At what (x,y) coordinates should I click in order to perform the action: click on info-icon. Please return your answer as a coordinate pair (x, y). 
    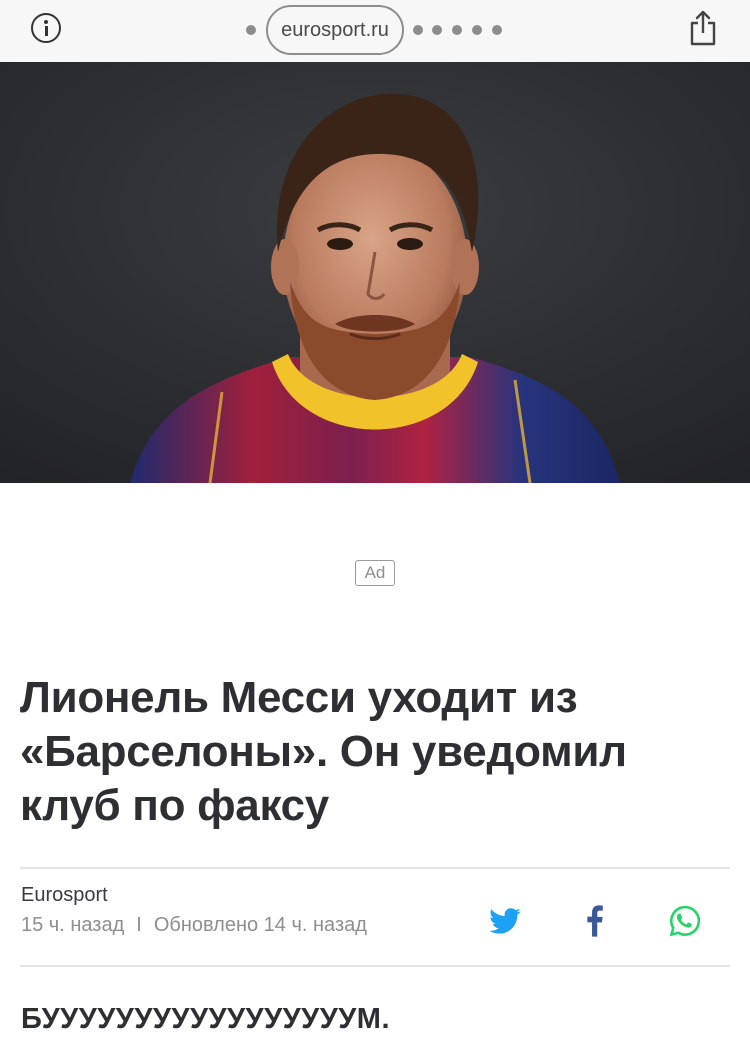
    Looking at the image, I should click on (46, 28).